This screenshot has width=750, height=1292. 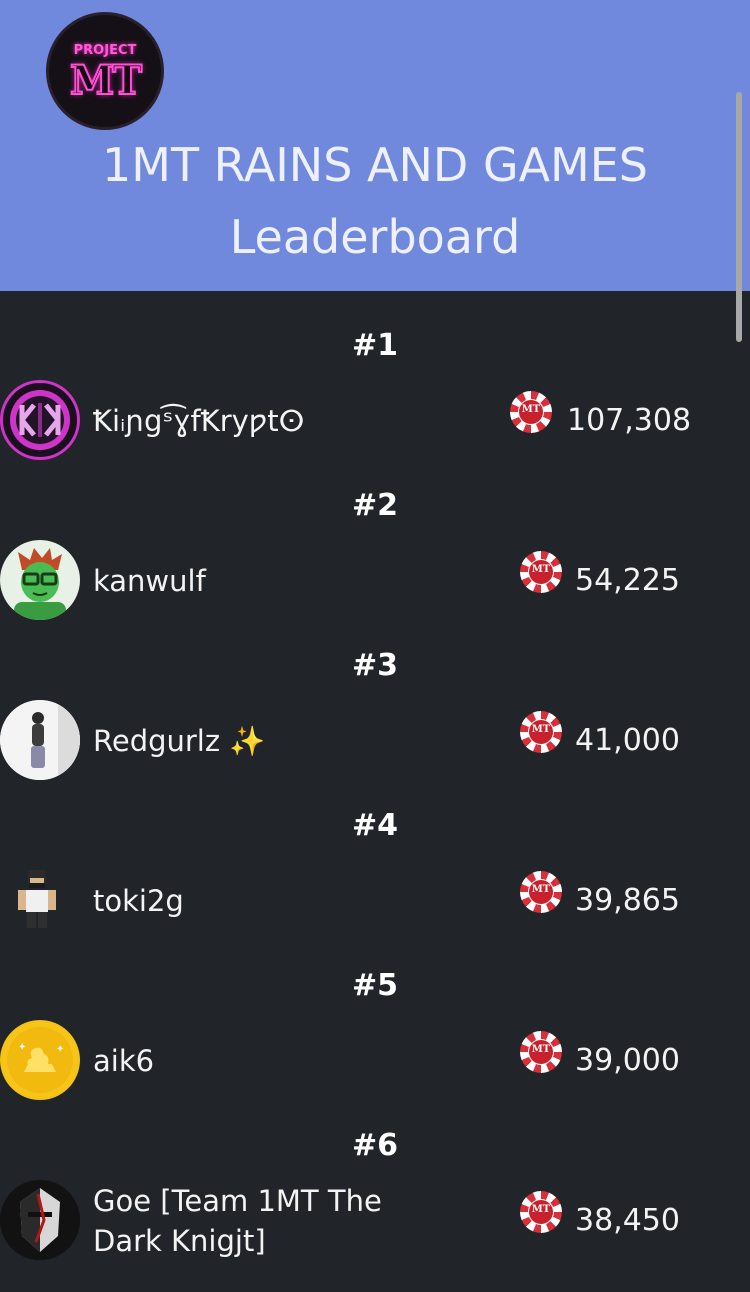 I want to click on dark-knight-avatar, so click(x=40, y=1220).